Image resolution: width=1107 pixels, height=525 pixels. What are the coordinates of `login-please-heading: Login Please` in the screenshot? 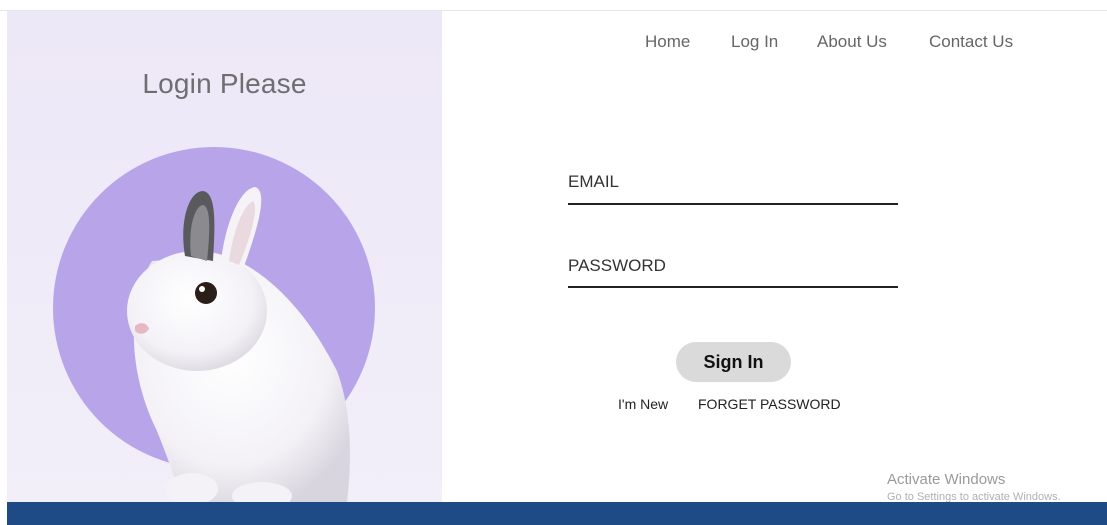 It's located at (224, 83).